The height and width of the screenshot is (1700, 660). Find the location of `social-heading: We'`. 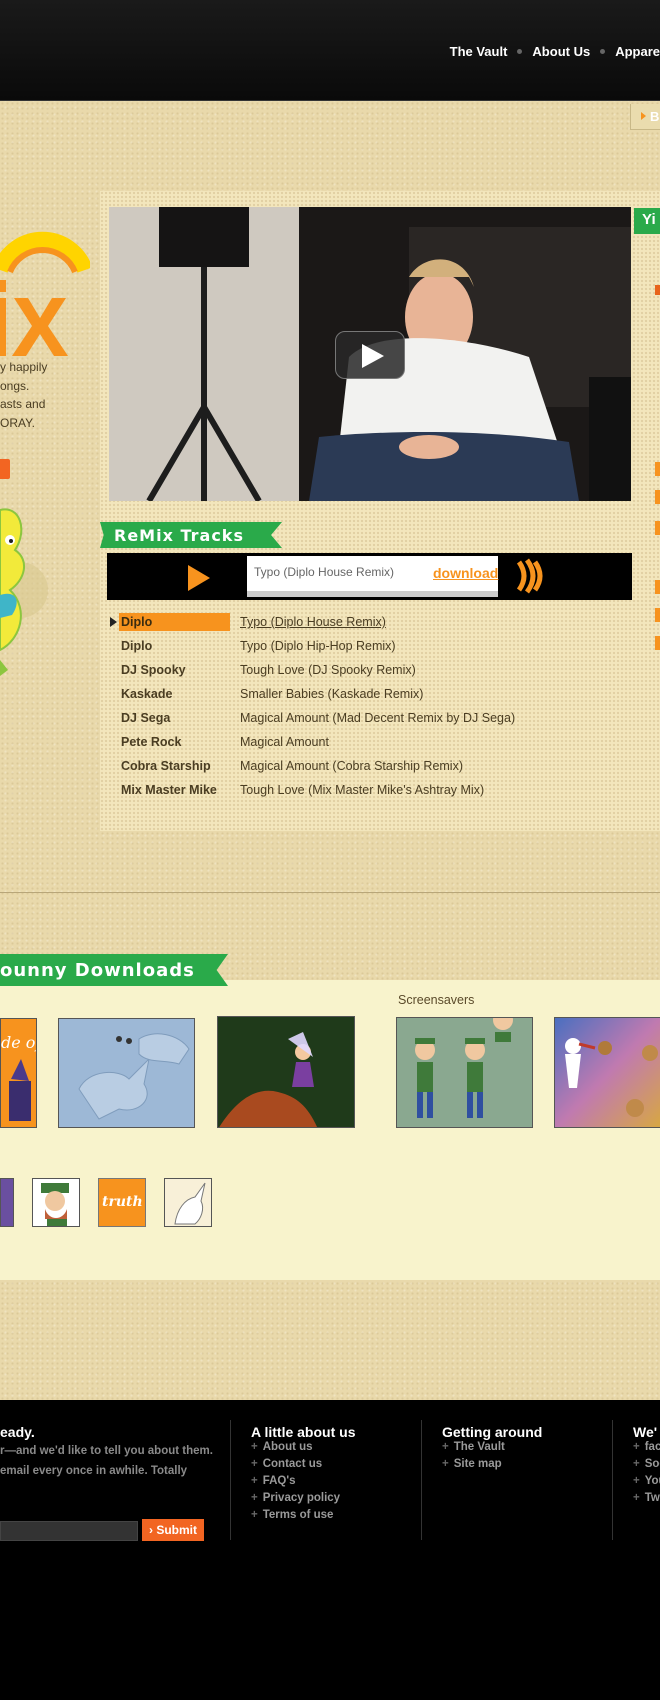

social-heading: We' is located at coordinates (645, 1432).